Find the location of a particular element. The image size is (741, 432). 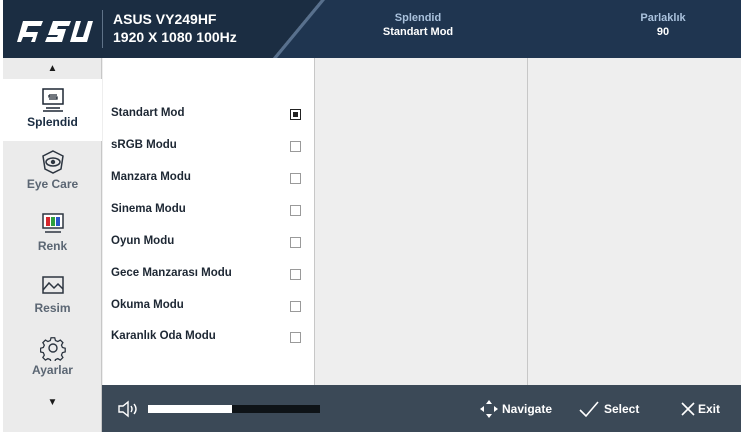

gear-icon is located at coordinates (52, 349).